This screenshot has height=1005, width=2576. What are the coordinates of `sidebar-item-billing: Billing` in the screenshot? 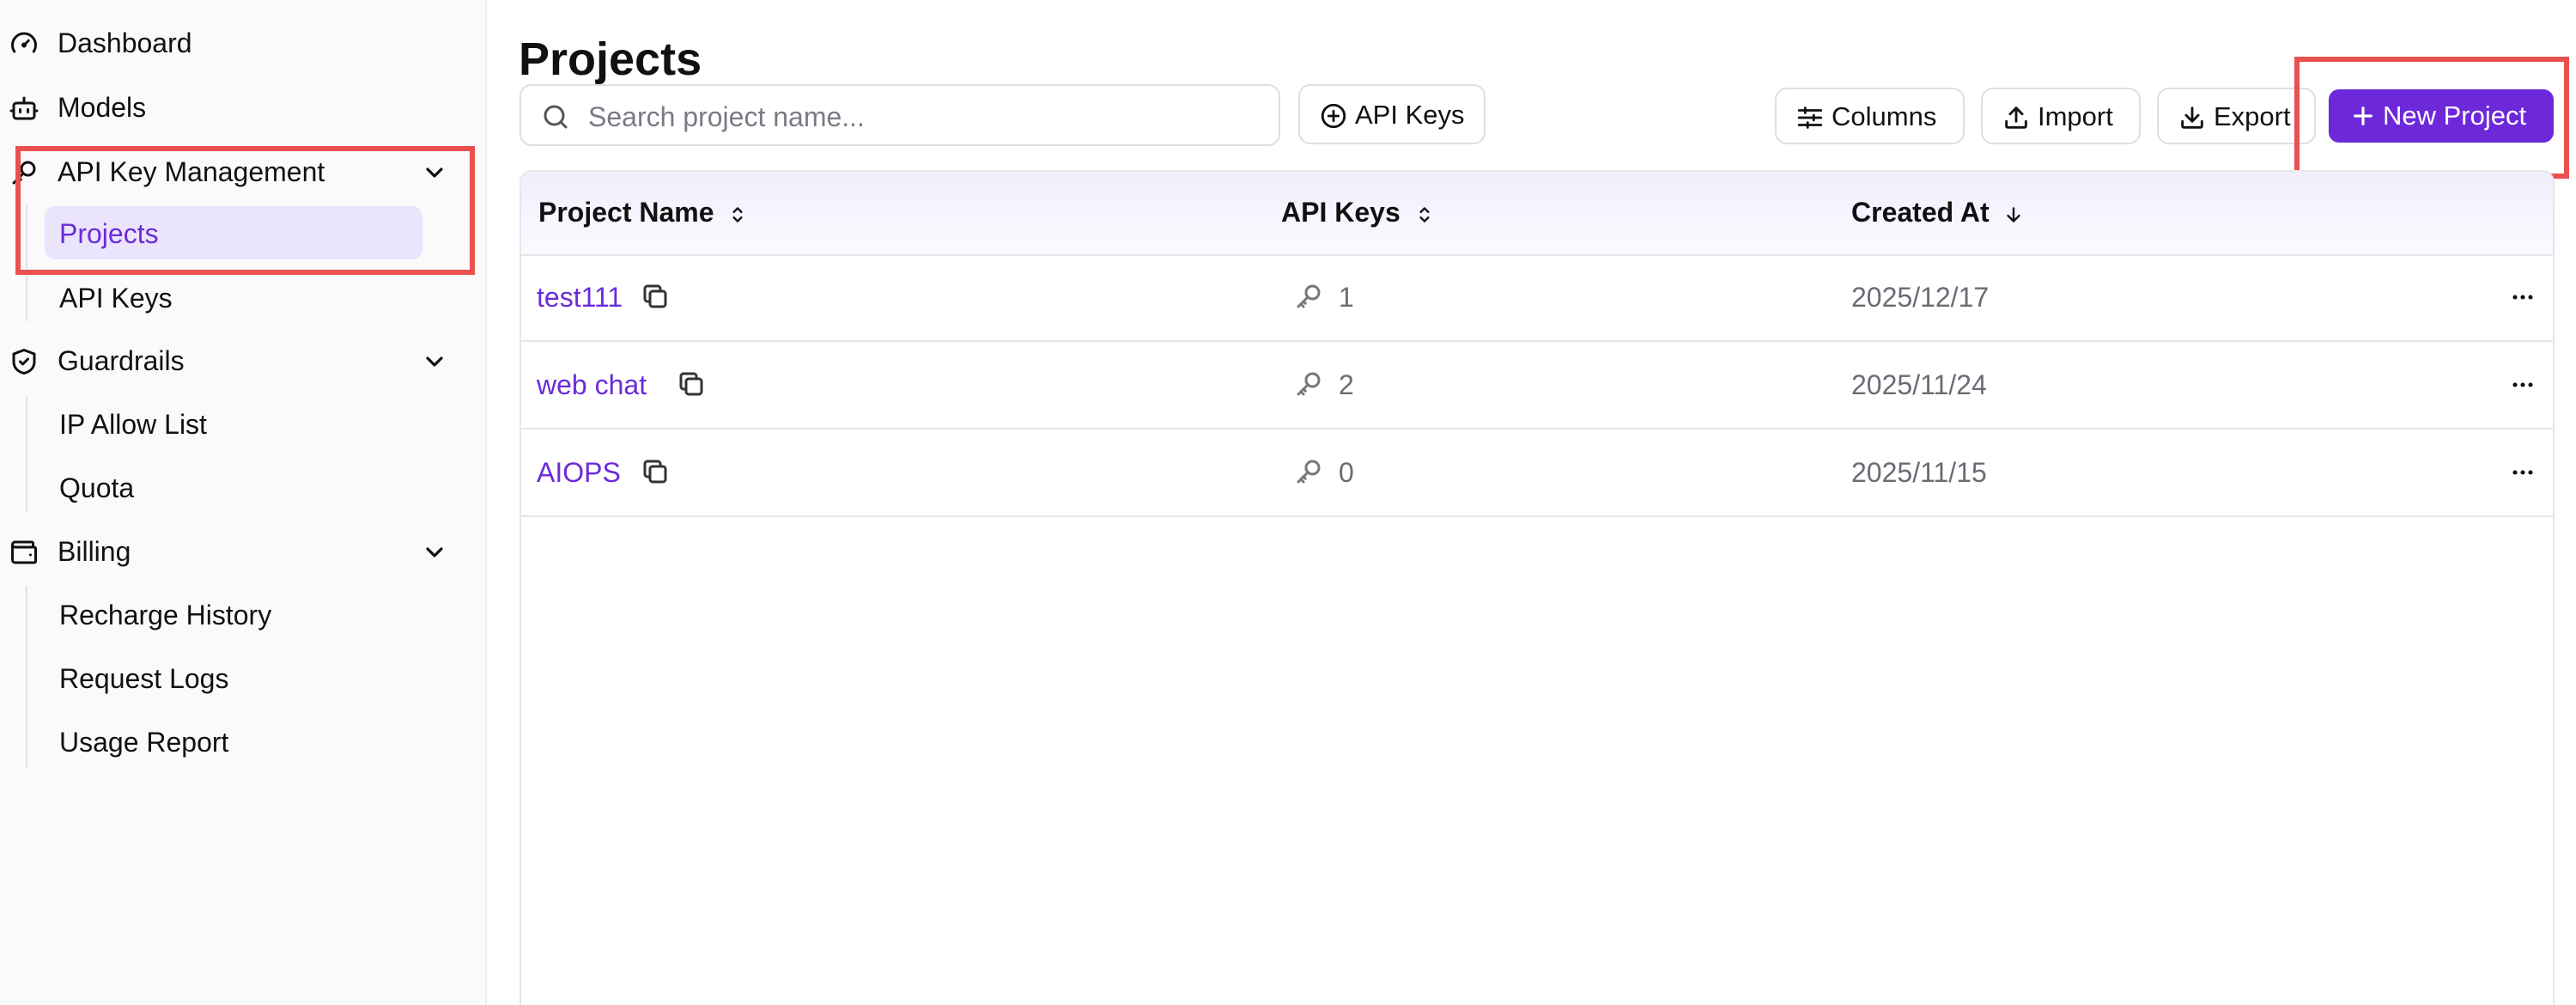 It's located at (240, 551).